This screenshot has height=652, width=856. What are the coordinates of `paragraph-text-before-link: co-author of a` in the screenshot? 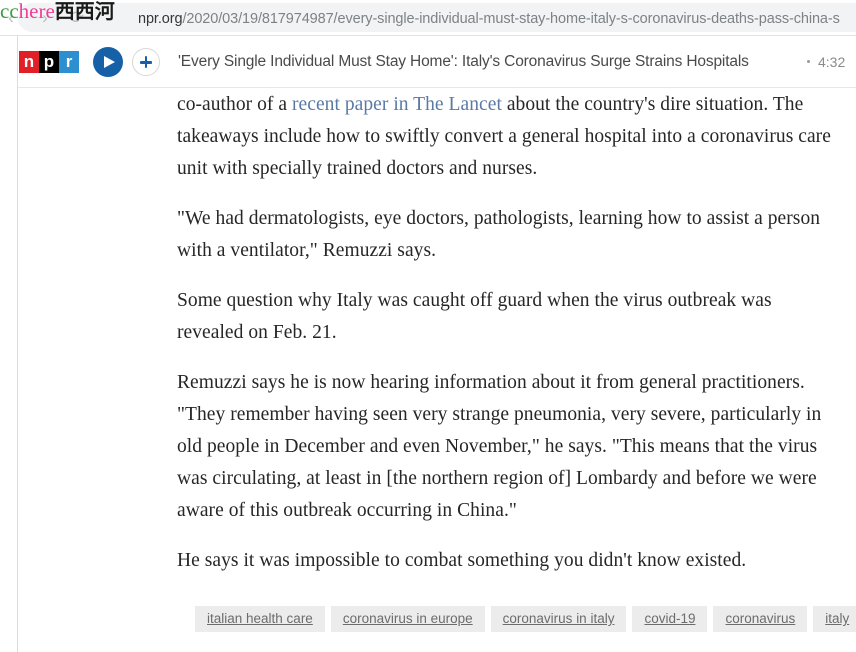 It's located at (234, 104).